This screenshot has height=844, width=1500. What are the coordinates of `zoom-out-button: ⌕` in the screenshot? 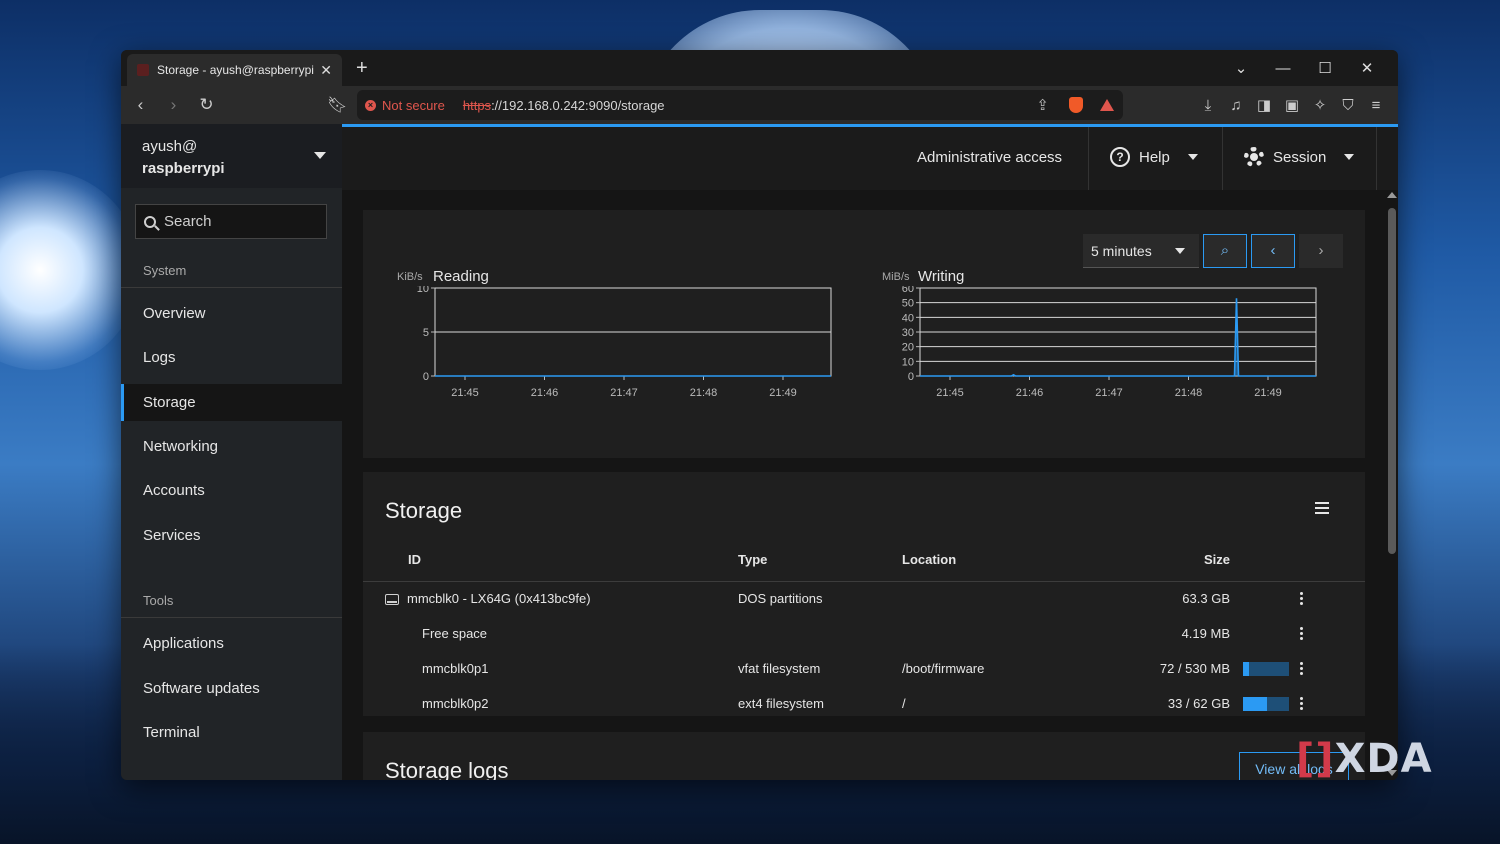 It's located at (1225, 251).